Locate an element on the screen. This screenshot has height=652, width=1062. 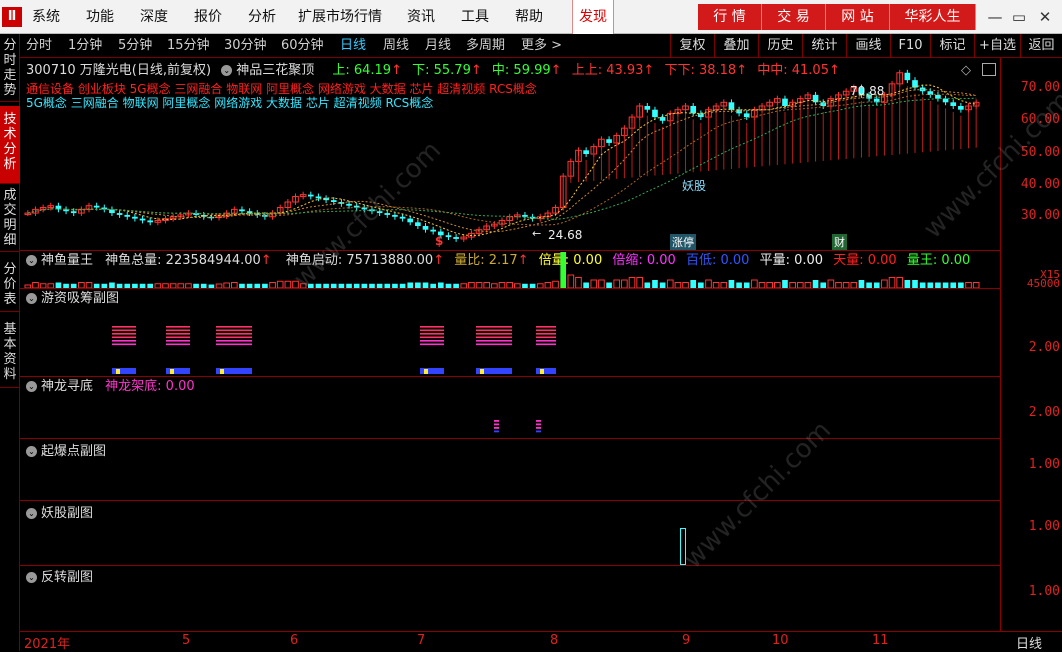
menu-help: 帮助 is located at coordinates (529, 17).